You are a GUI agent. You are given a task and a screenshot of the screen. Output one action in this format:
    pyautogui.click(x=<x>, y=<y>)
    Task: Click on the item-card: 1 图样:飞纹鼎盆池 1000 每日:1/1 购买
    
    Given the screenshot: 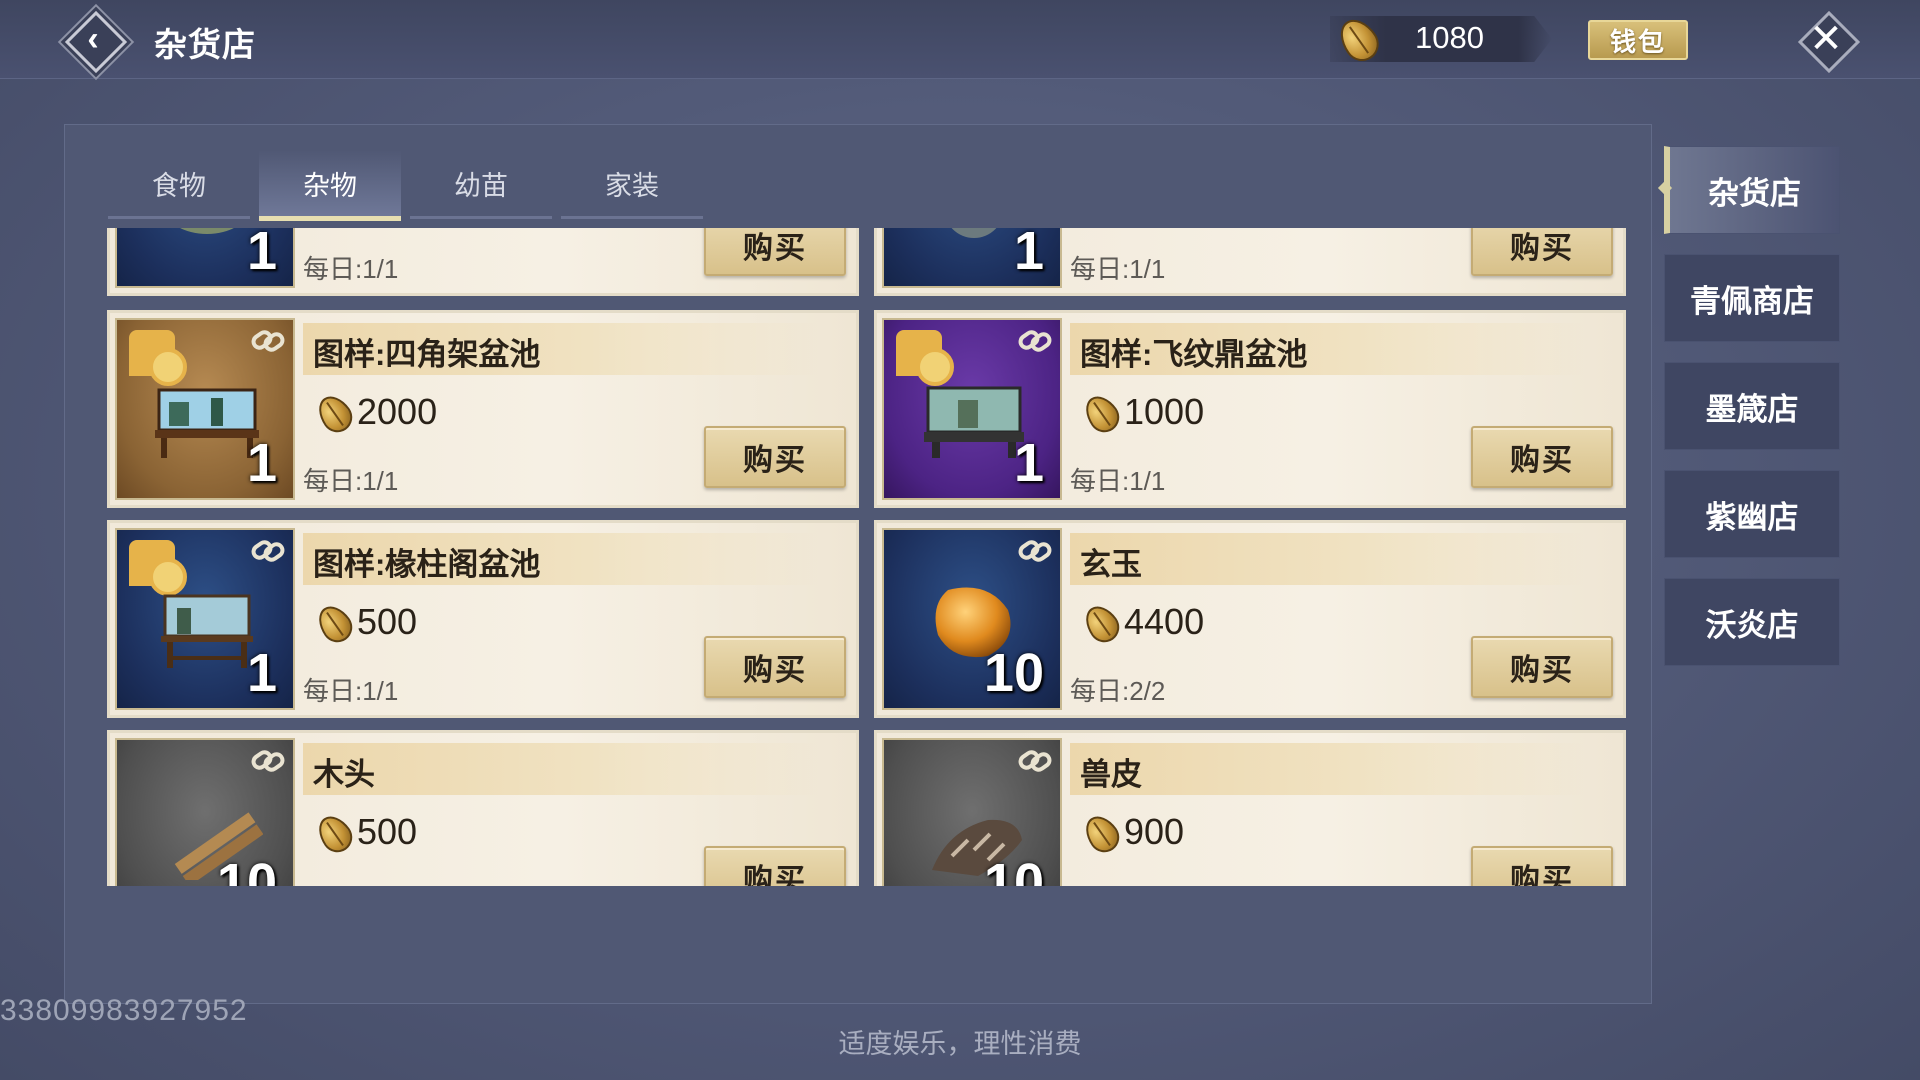 What is the action you would take?
    pyautogui.click(x=1250, y=409)
    